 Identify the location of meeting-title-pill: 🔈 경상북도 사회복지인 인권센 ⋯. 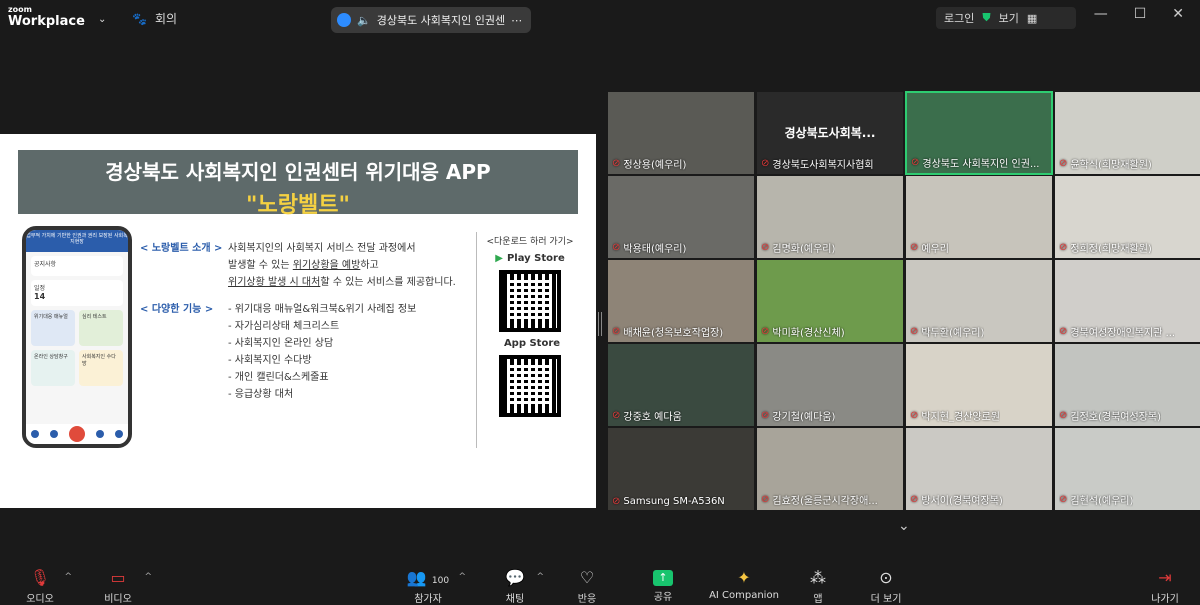
(431, 20).